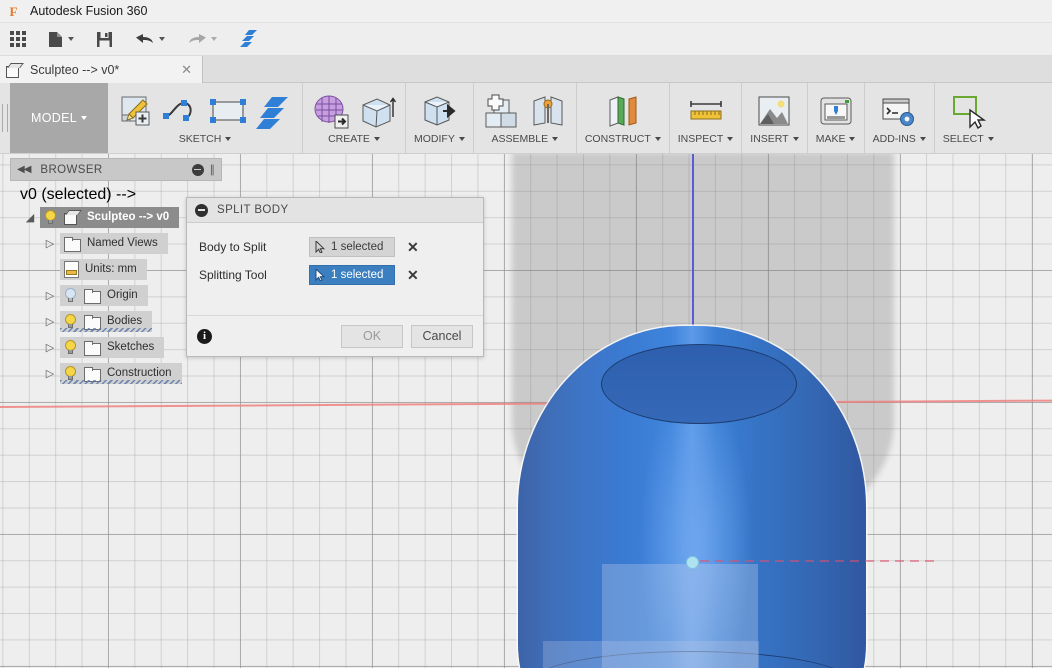  What do you see at coordinates (331, 111) in the screenshot?
I see `form-mesh-icon` at bounding box center [331, 111].